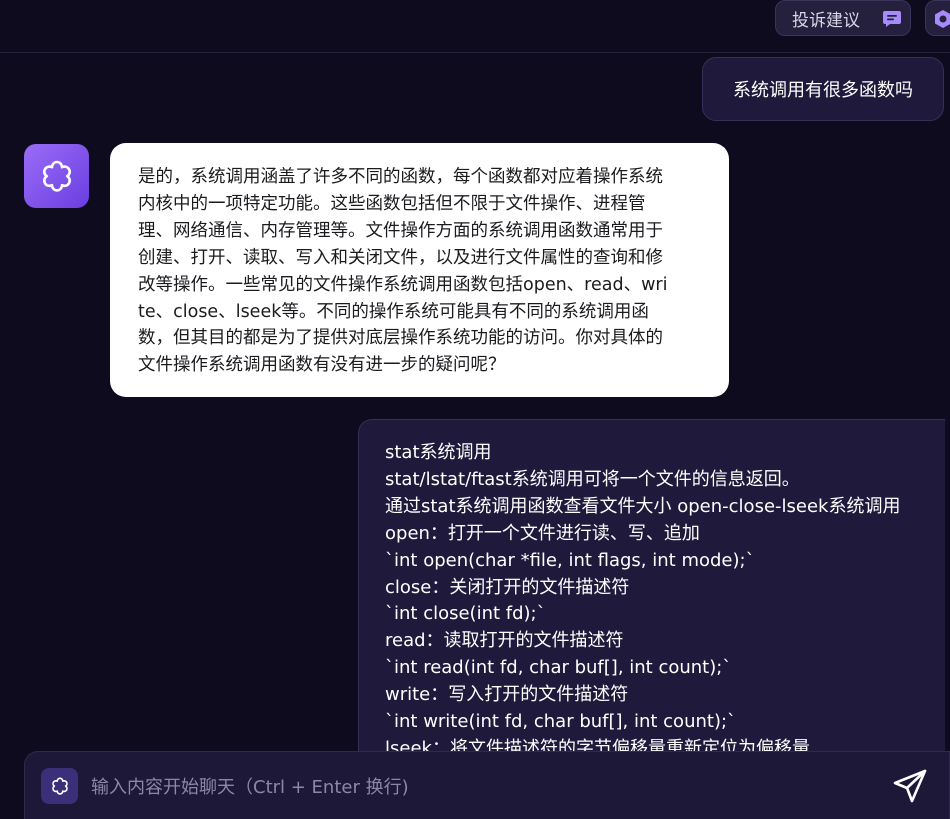  What do you see at coordinates (592, 479) in the screenshot?
I see `user-message-line: stat/lstat/ftast系统调用可将一个文件的信息返回。` at bounding box center [592, 479].